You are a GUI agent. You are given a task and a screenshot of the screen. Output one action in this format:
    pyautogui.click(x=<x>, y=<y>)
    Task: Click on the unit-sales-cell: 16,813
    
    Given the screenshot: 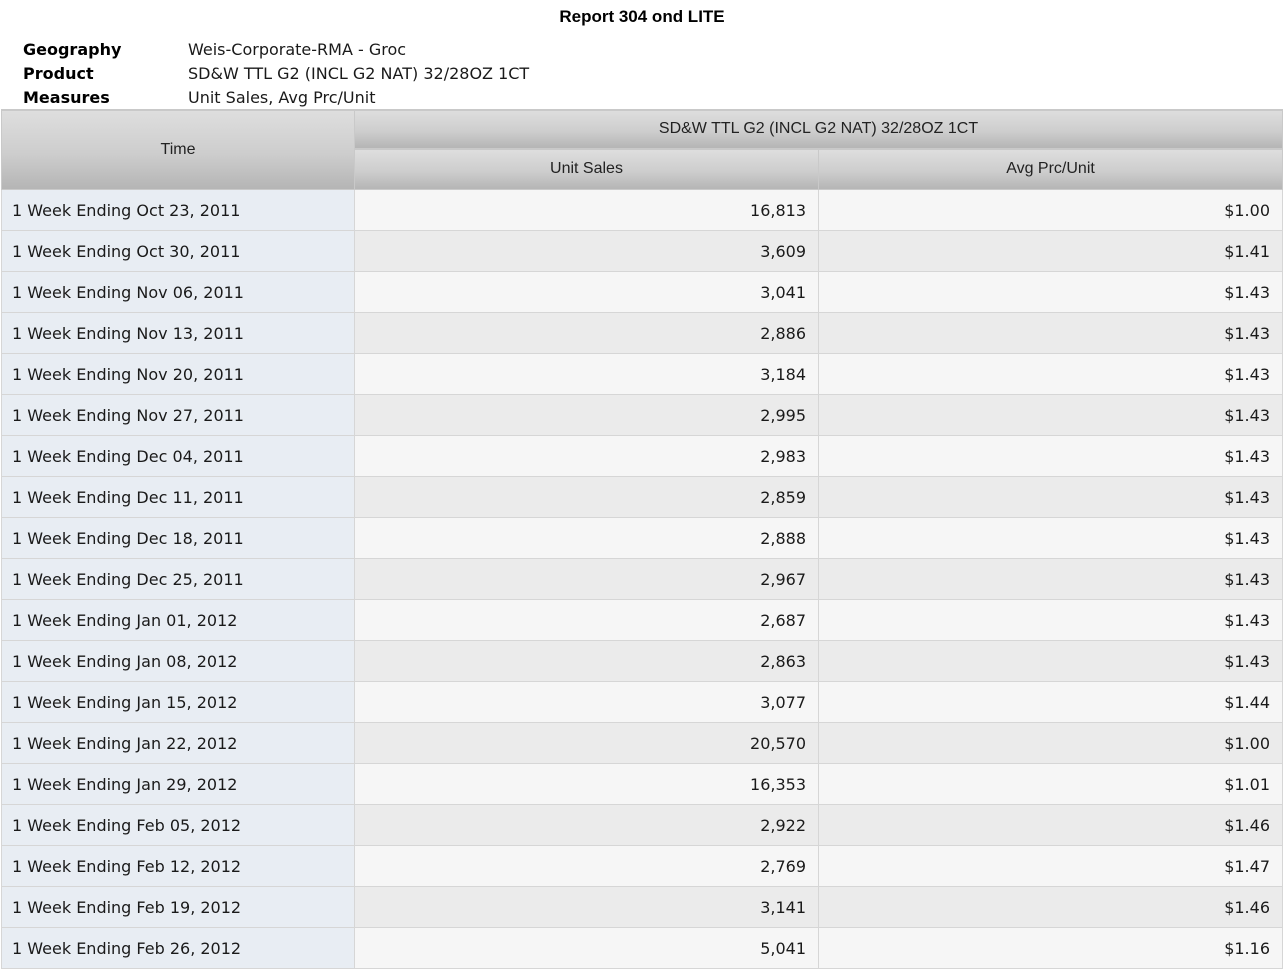 What is the action you would take?
    pyautogui.click(x=586, y=210)
    